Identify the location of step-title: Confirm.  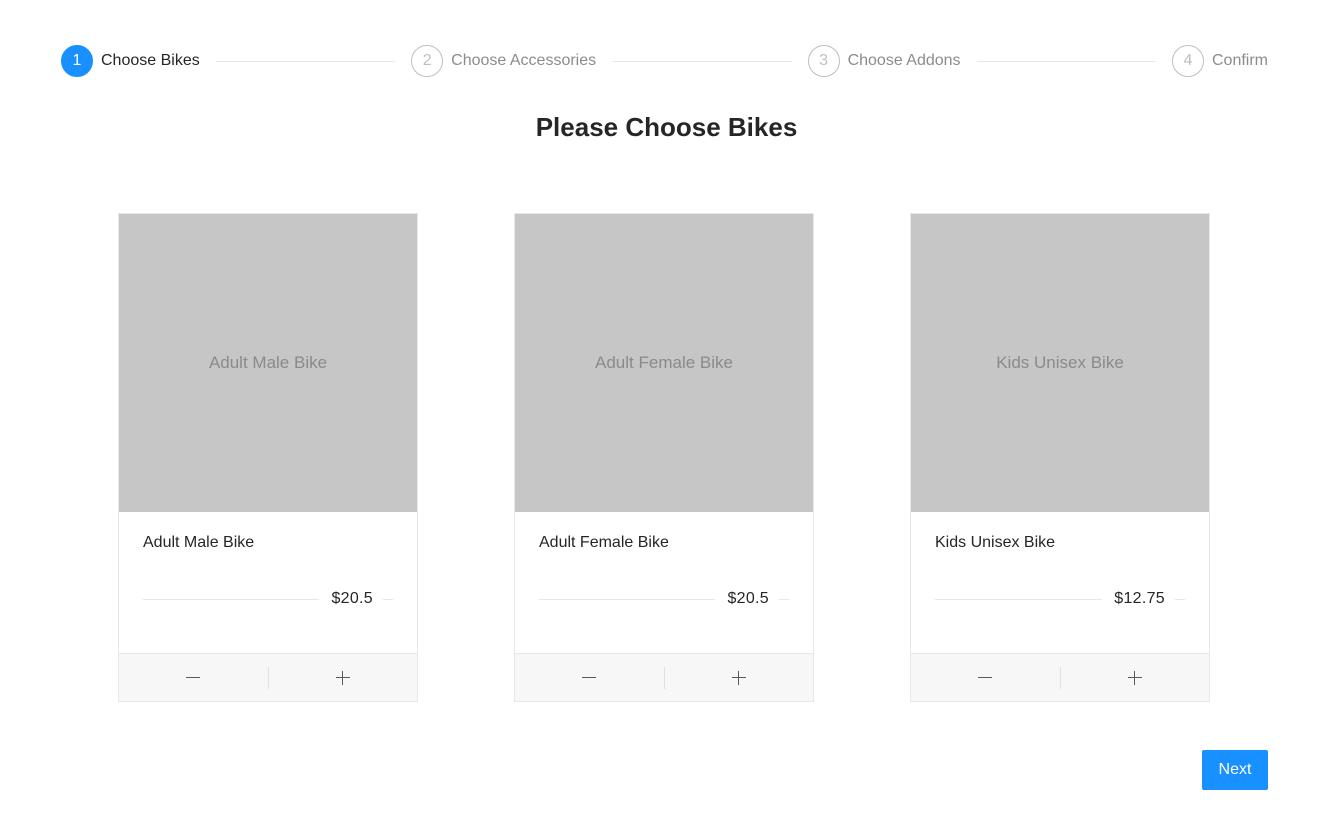
(1239, 60).